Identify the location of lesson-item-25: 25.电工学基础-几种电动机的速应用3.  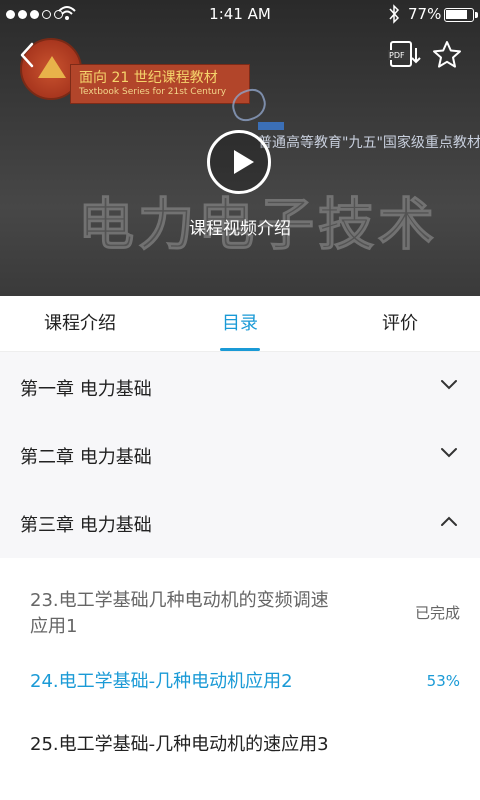
(179, 745).